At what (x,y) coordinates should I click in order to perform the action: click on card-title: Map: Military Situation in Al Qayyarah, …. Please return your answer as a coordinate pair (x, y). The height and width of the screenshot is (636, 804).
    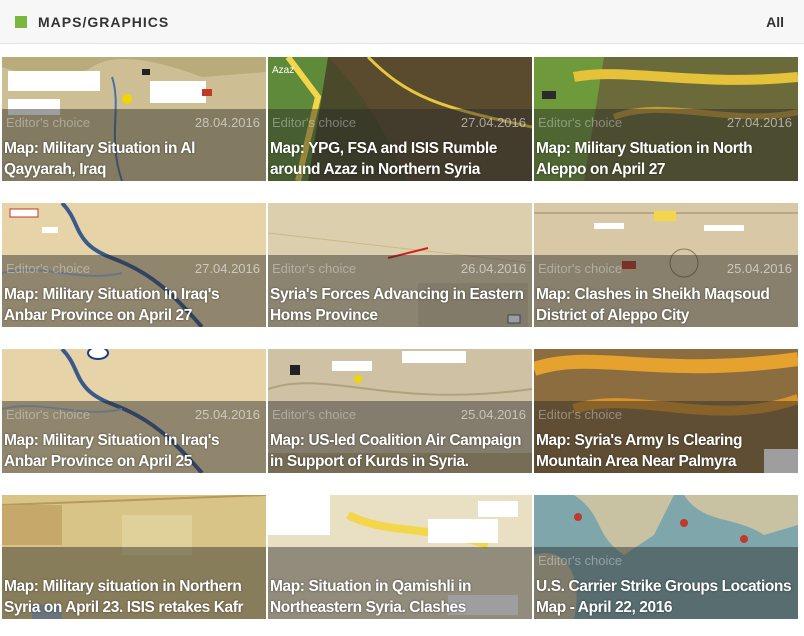
    Looking at the image, I should click on (133, 159).